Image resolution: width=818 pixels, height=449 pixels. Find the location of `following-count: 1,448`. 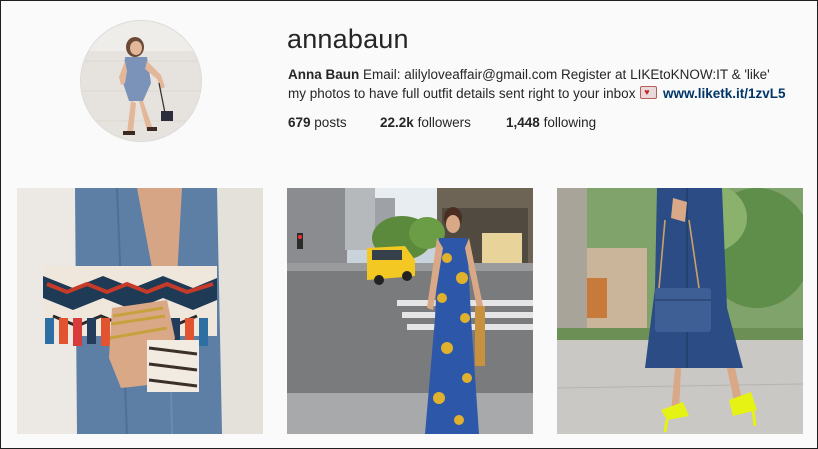

following-count: 1,448 is located at coordinates (523, 122).